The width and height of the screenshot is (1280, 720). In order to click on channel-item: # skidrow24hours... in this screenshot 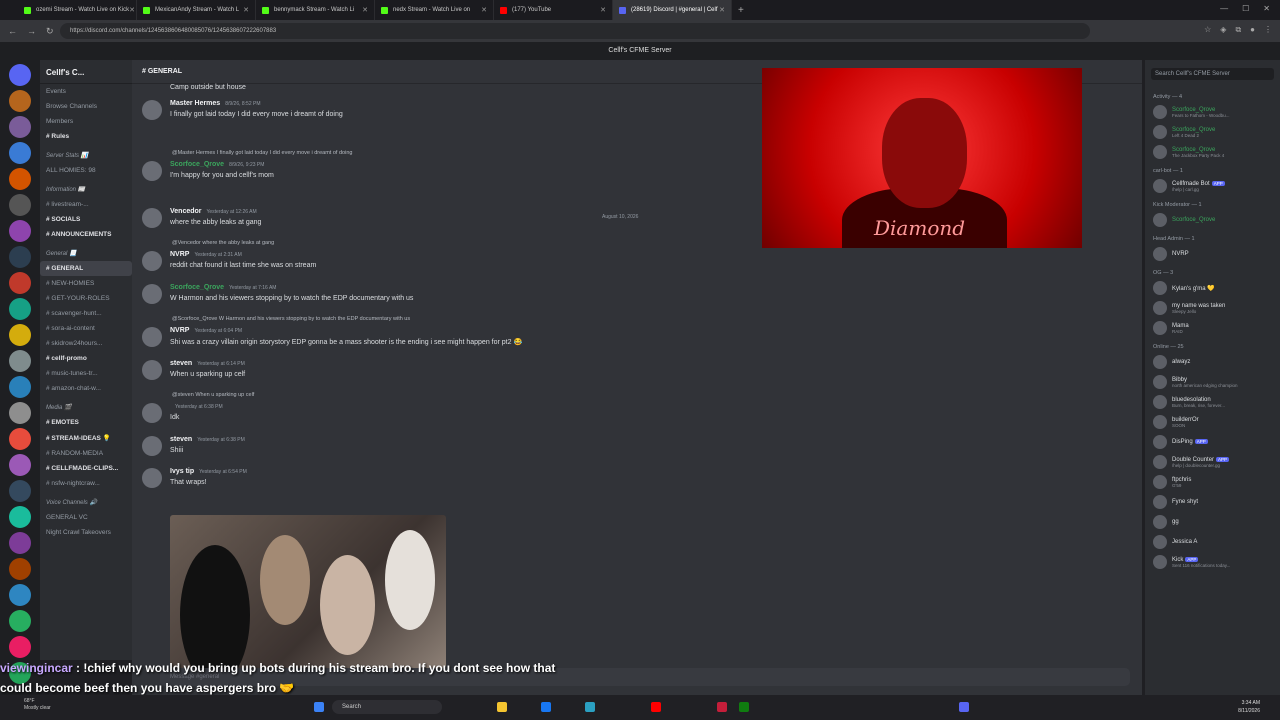, I will do `click(86, 343)`.